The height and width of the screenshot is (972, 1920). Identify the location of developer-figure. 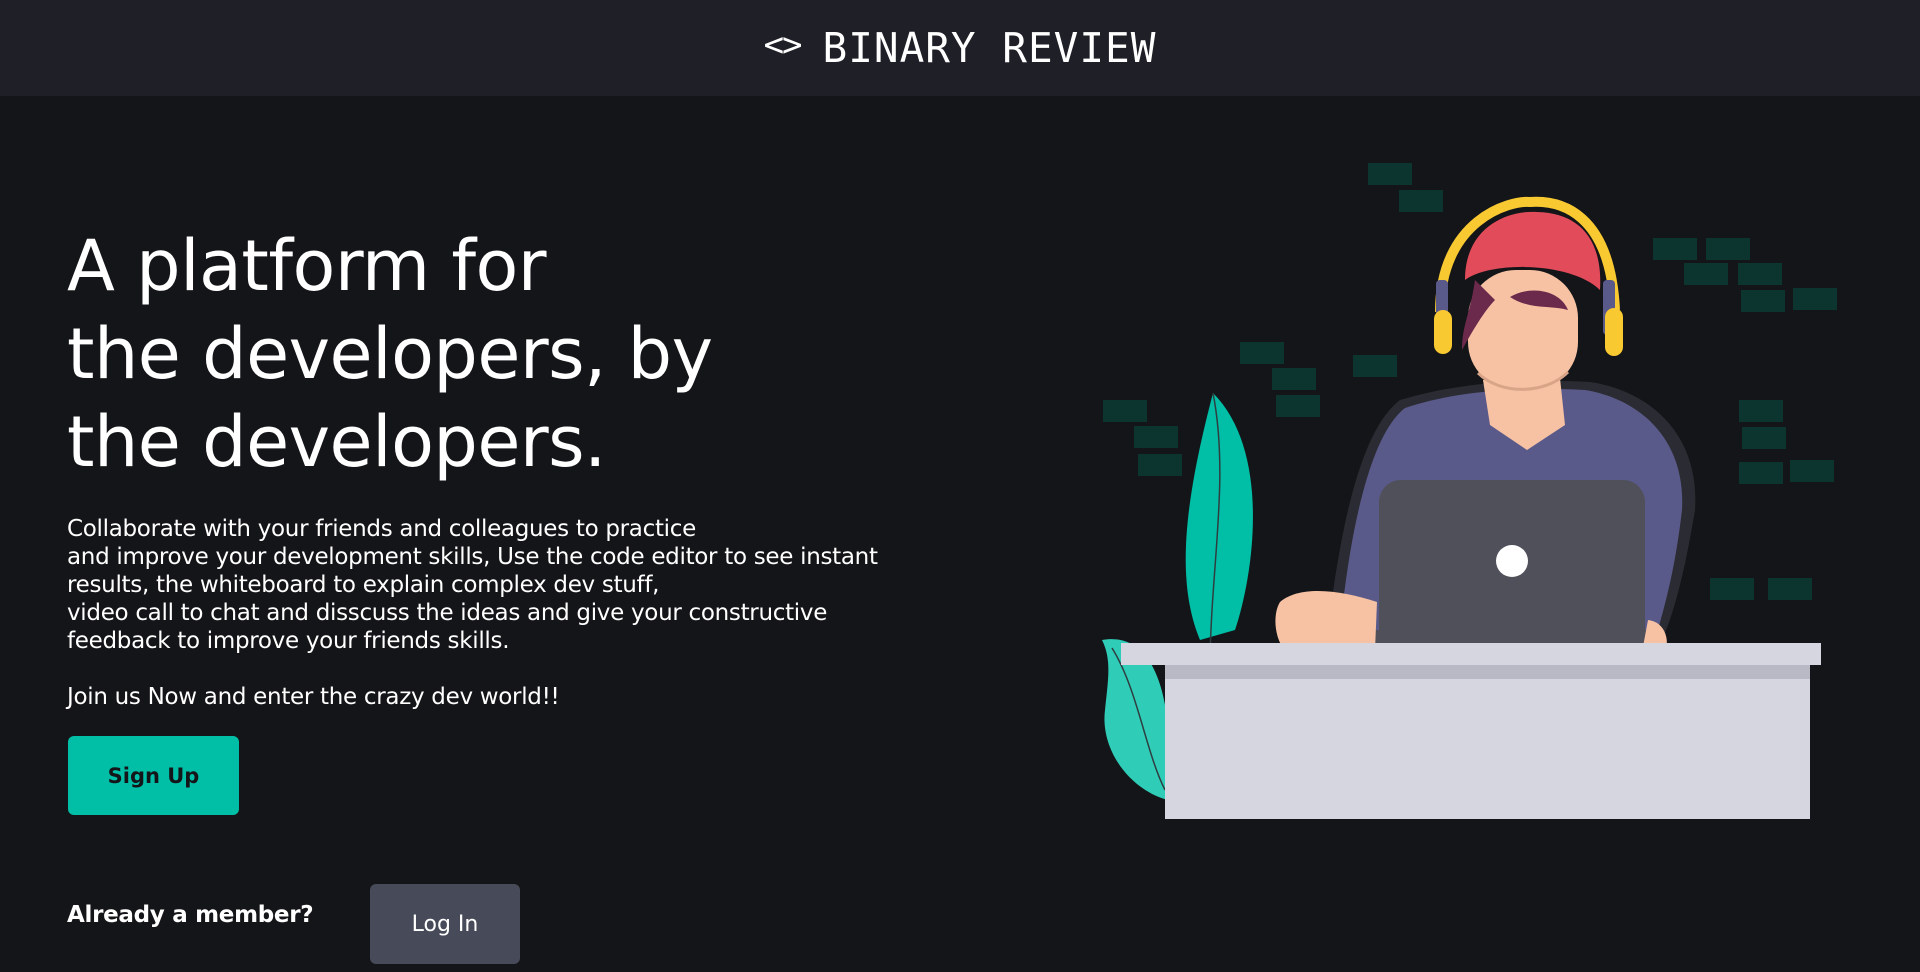
(1485, 428).